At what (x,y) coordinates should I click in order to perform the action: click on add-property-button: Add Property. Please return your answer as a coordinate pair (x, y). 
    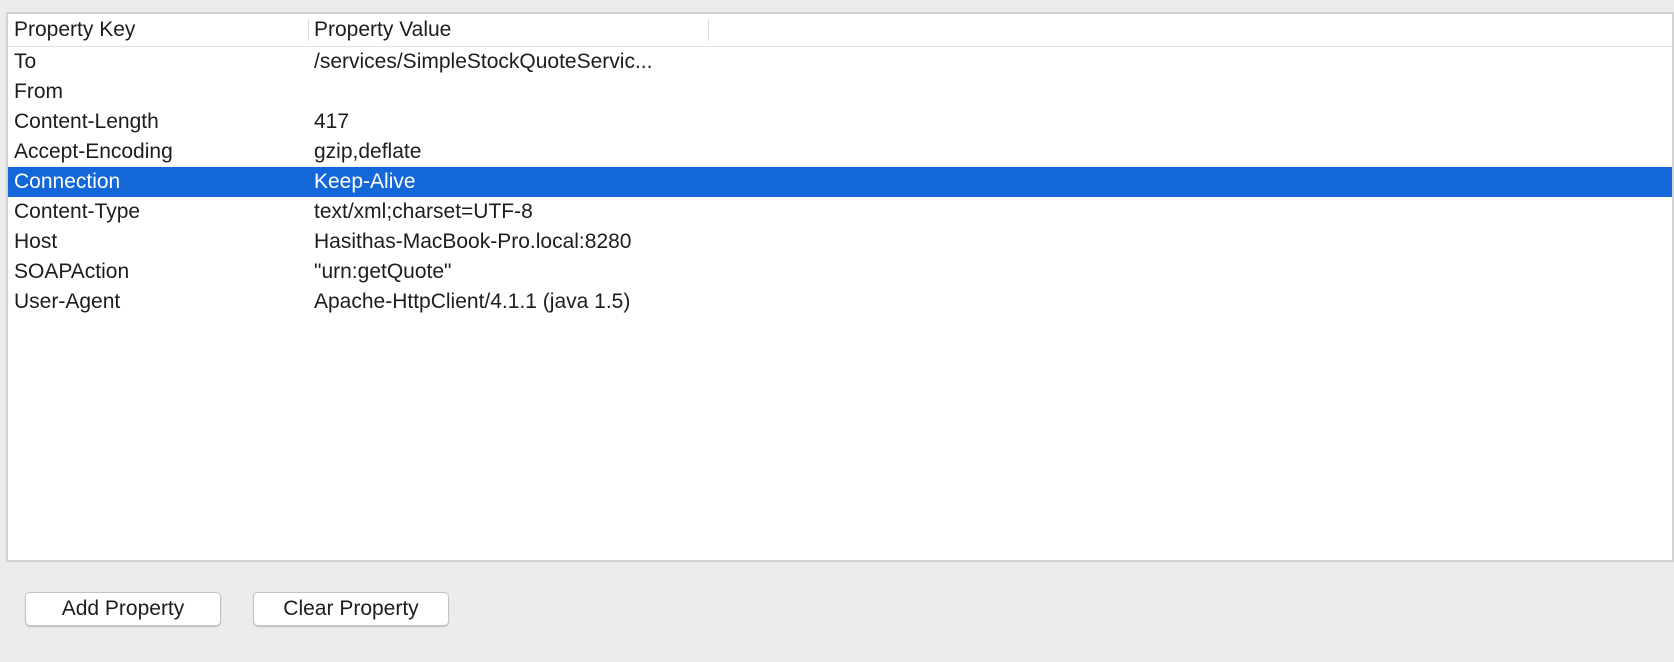
    Looking at the image, I should click on (123, 609).